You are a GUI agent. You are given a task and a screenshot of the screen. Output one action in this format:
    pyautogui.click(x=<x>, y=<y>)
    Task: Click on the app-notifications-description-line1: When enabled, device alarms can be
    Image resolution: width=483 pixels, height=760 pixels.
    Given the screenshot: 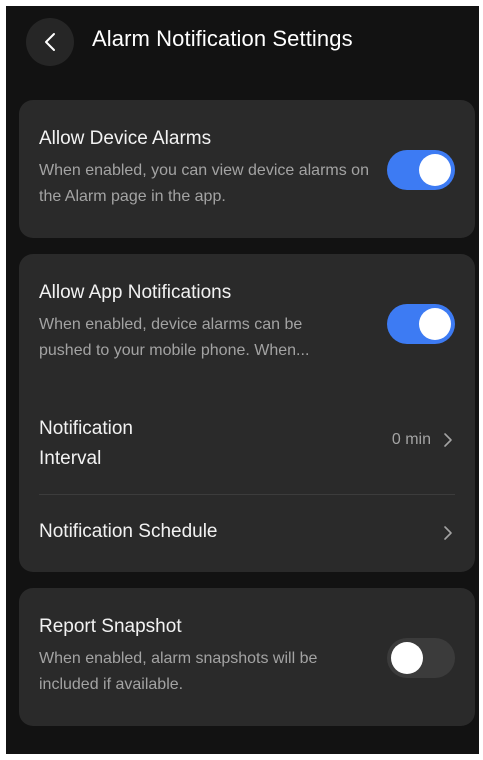 What is the action you would take?
    pyautogui.click(x=171, y=324)
    